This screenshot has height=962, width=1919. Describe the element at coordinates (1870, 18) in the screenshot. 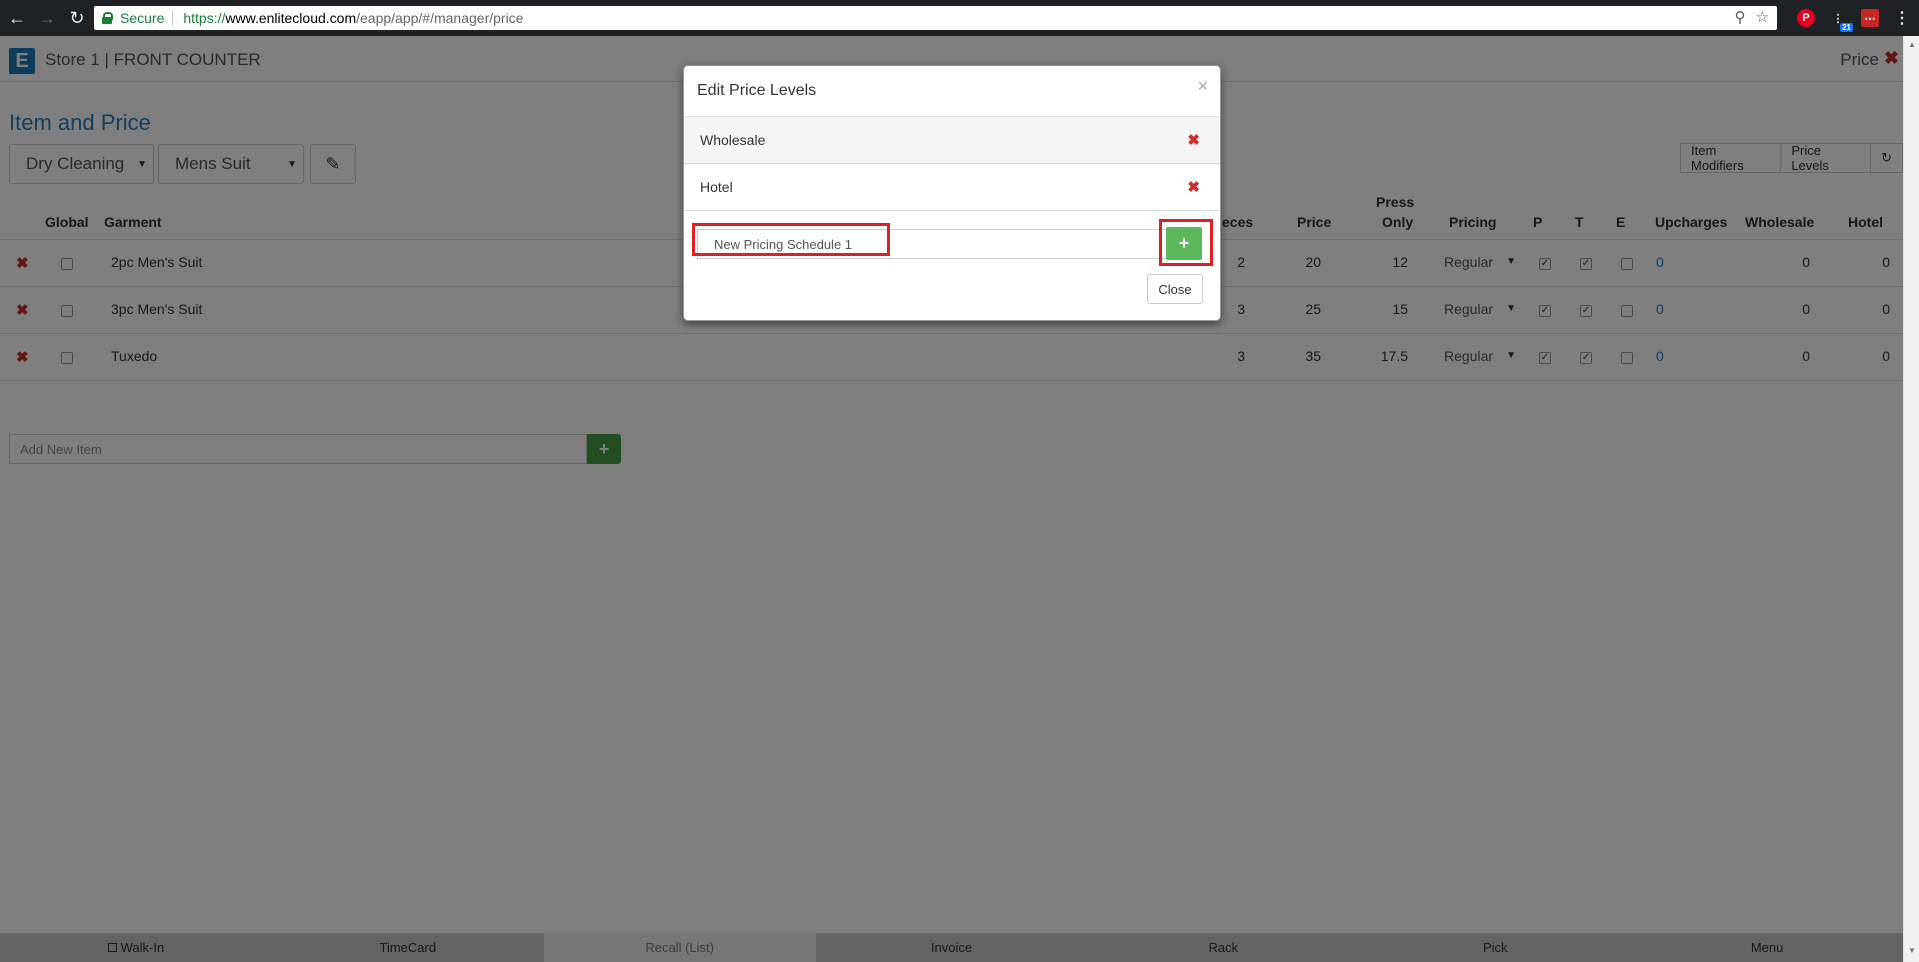

I see `lastpass-icon: ⋯` at that location.